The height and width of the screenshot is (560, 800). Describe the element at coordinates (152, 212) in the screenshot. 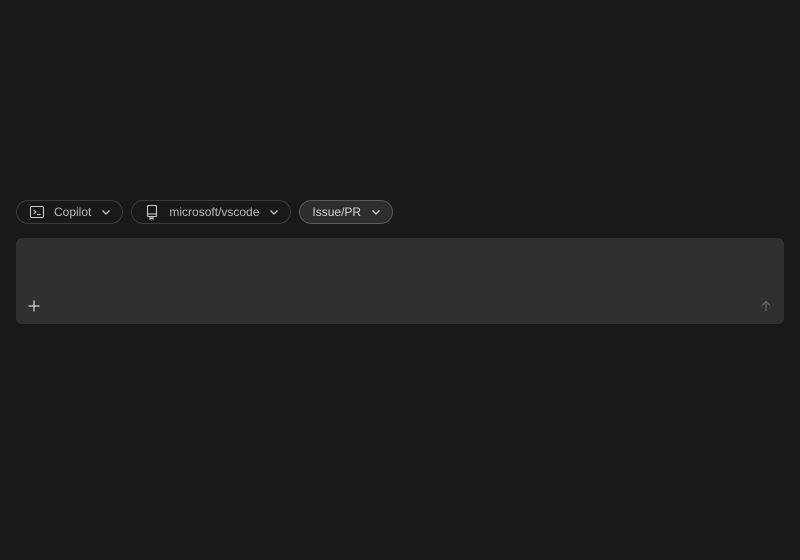

I see `repo-icon` at that location.